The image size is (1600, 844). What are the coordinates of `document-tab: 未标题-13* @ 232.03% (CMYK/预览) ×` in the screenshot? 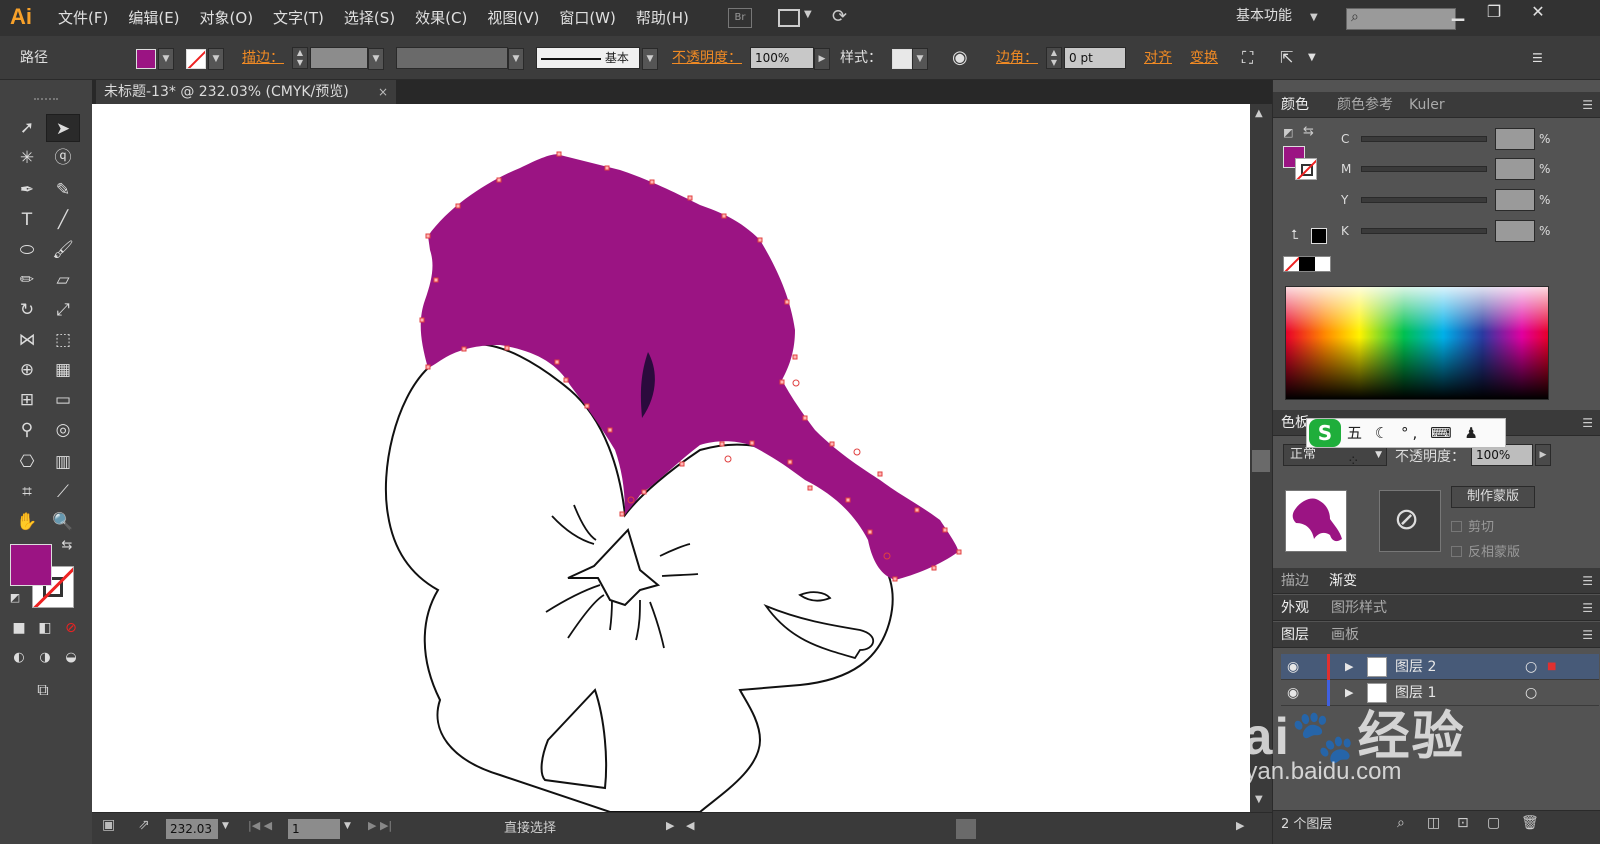 It's located at (246, 92).